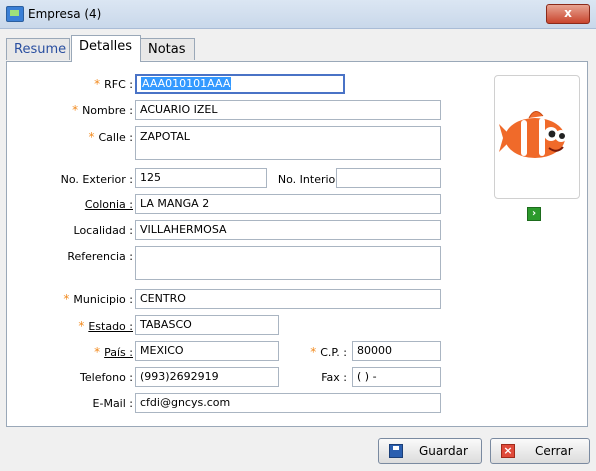 This screenshot has width=596, height=471. Describe the element at coordinates (112, 403) in the screenshot. I see `email-label: E-Mail :` at that location.